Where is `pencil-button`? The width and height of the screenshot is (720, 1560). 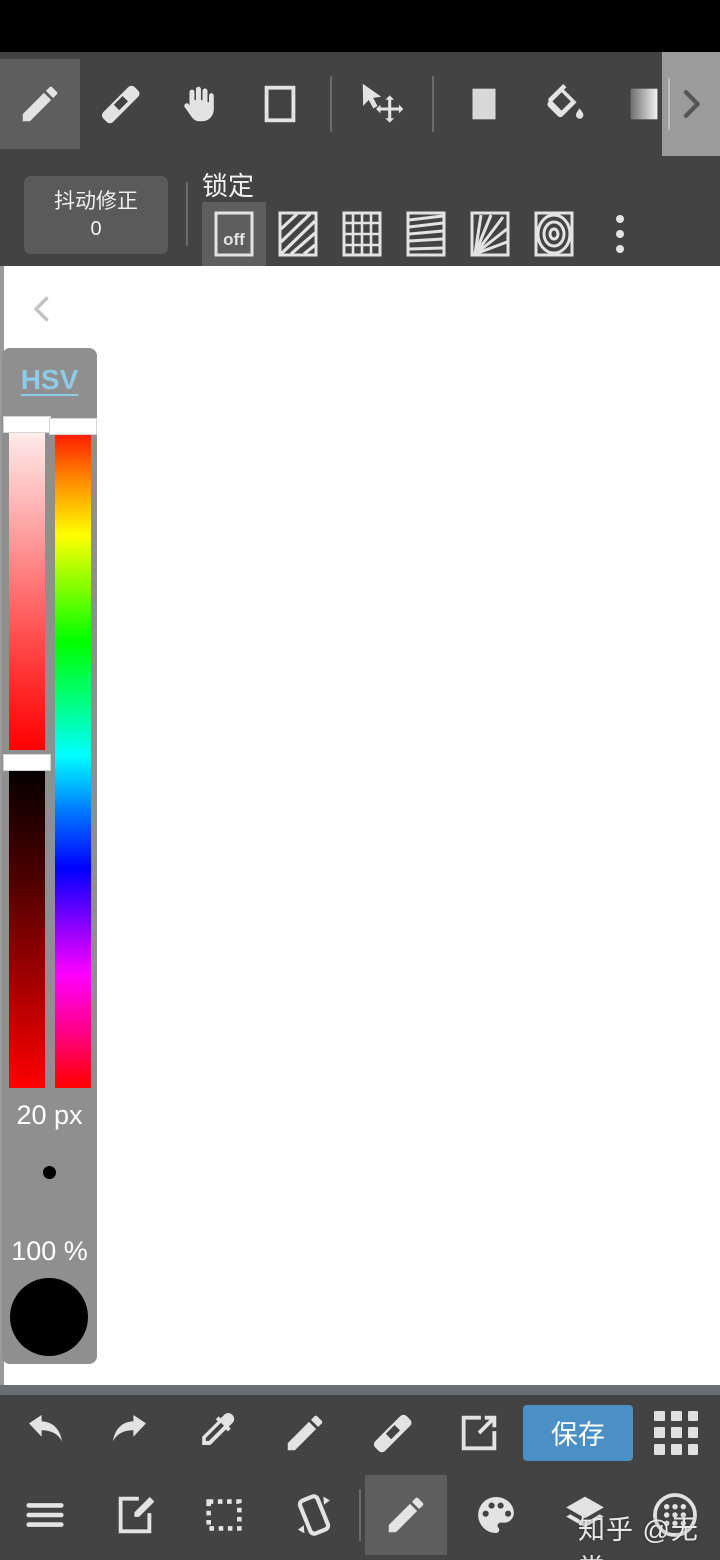 pencil-button is located at coordinates (304, 1432).